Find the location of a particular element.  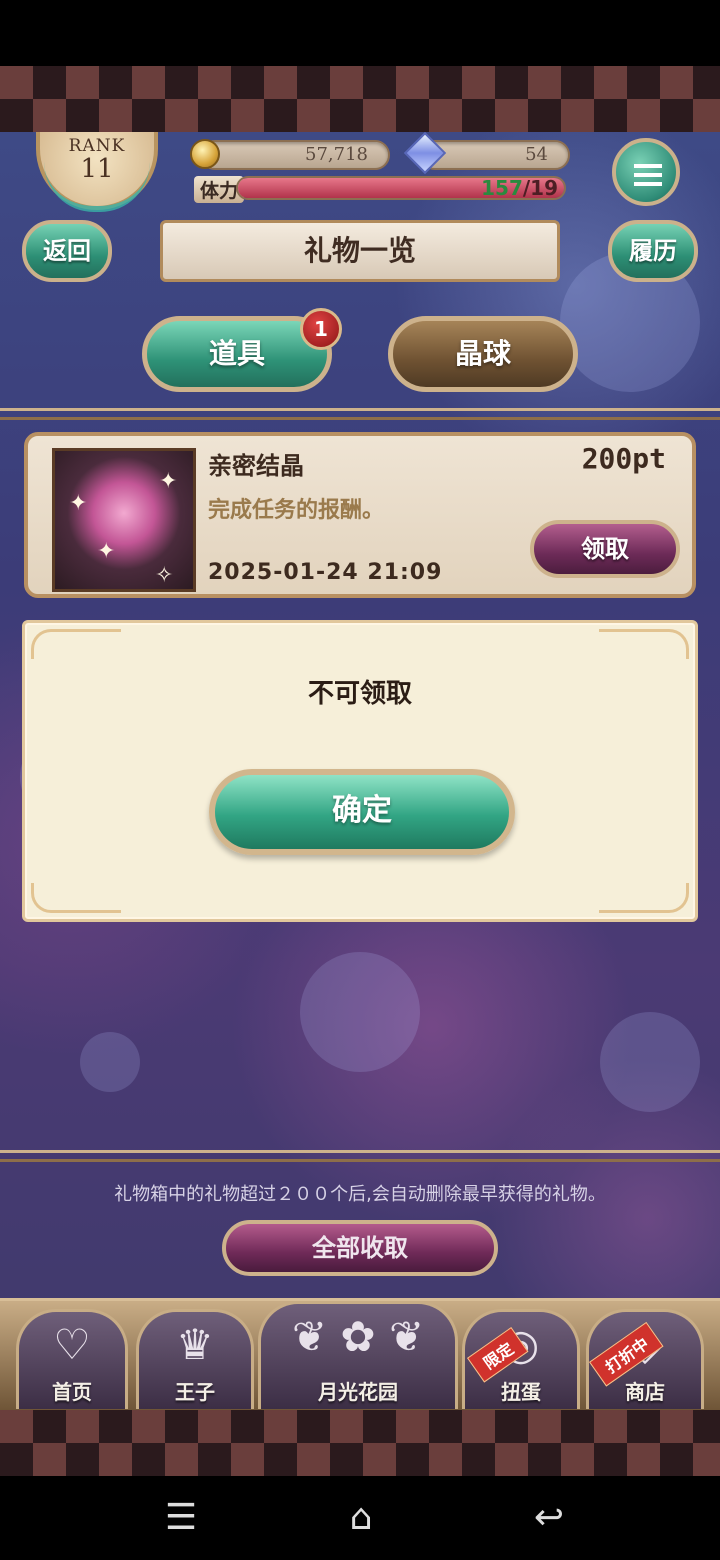

divider-top is located at coordinates (360, 414).